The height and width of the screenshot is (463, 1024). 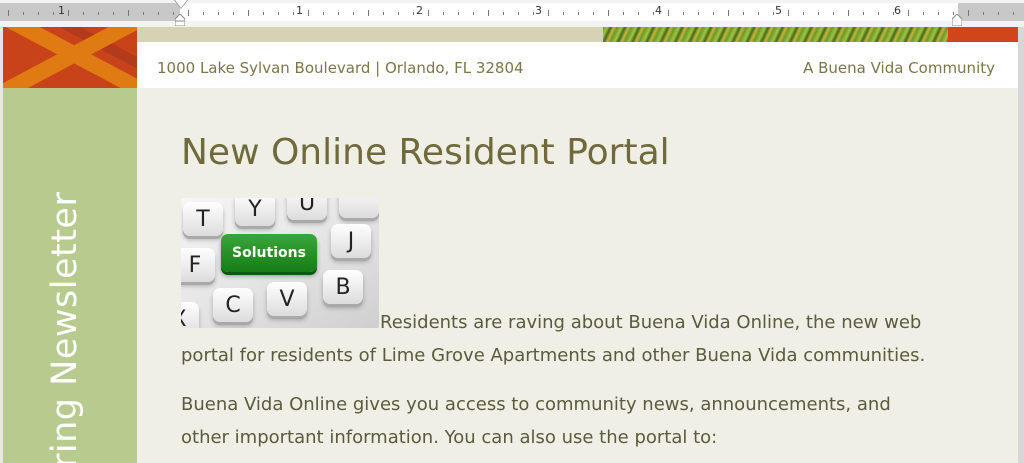 What do you see at coordinates (658, 10) in the screenshot?
I see `ruler-number: 4` at bounding box center [658, 10].